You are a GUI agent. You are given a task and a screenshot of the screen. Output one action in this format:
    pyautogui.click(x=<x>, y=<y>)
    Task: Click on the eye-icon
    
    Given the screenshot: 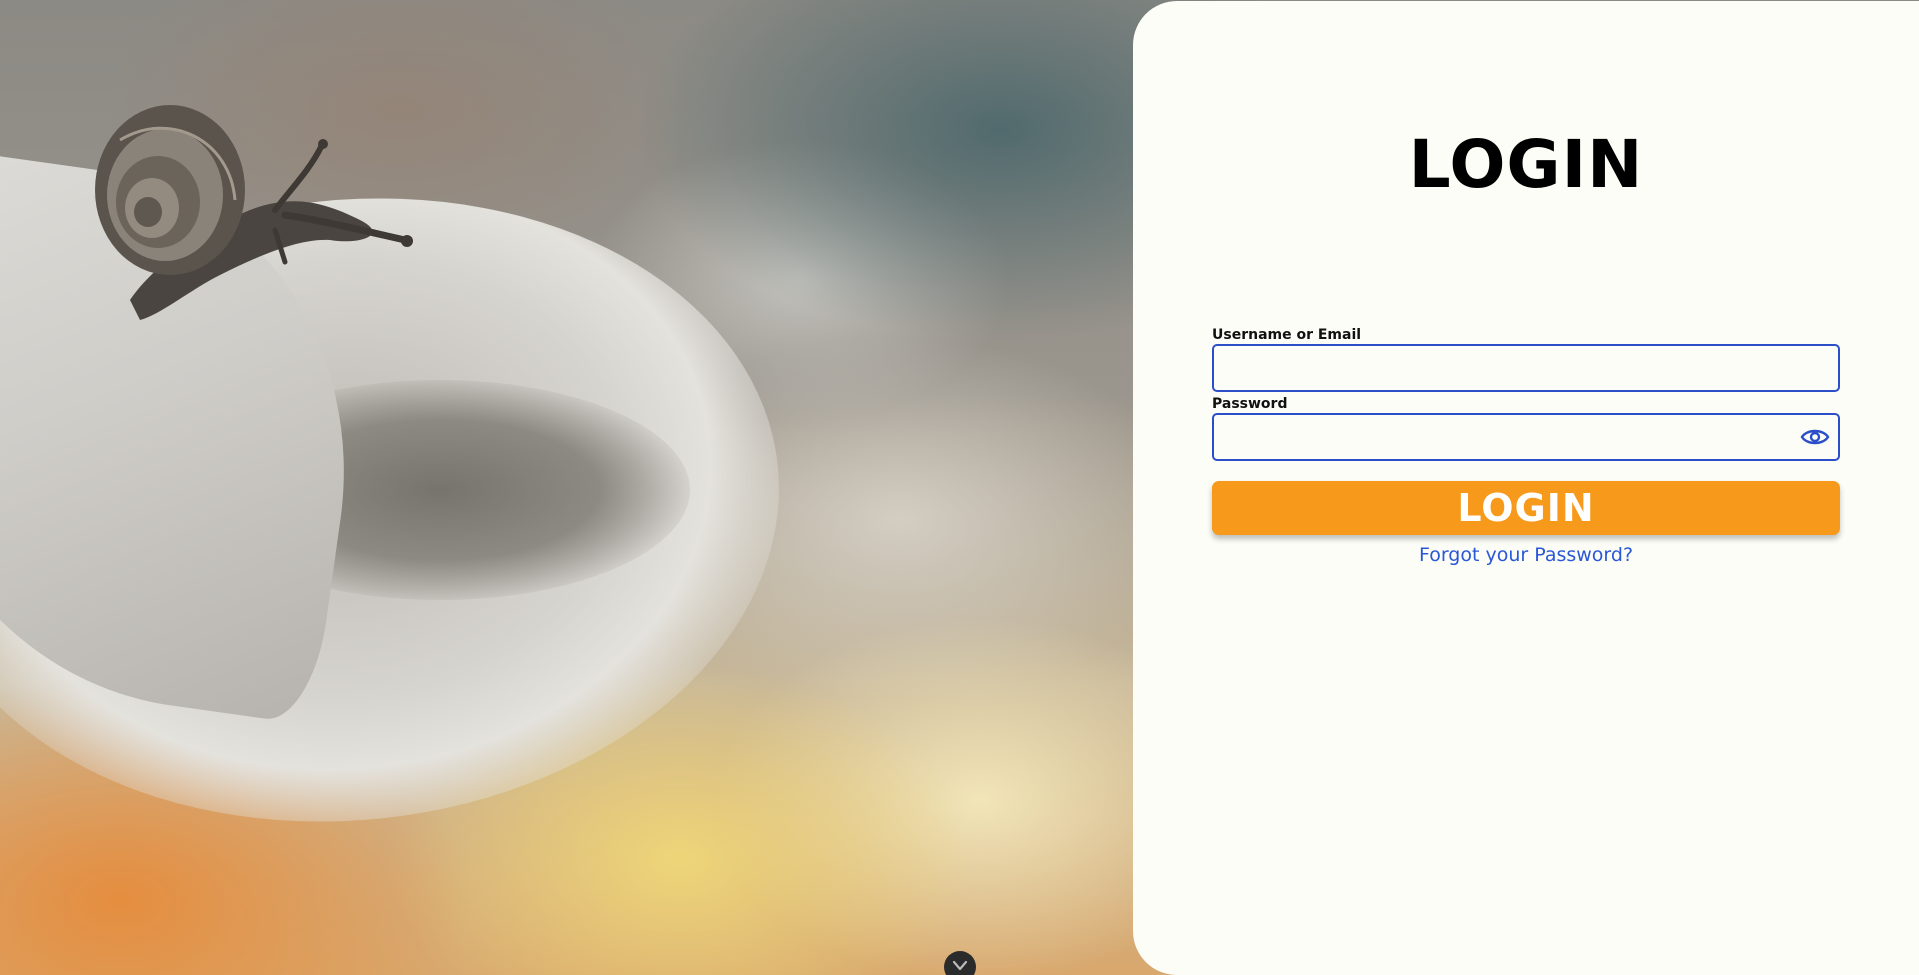 What is the action you would take?
    pyautogui.click(x=1815, y=437)
    